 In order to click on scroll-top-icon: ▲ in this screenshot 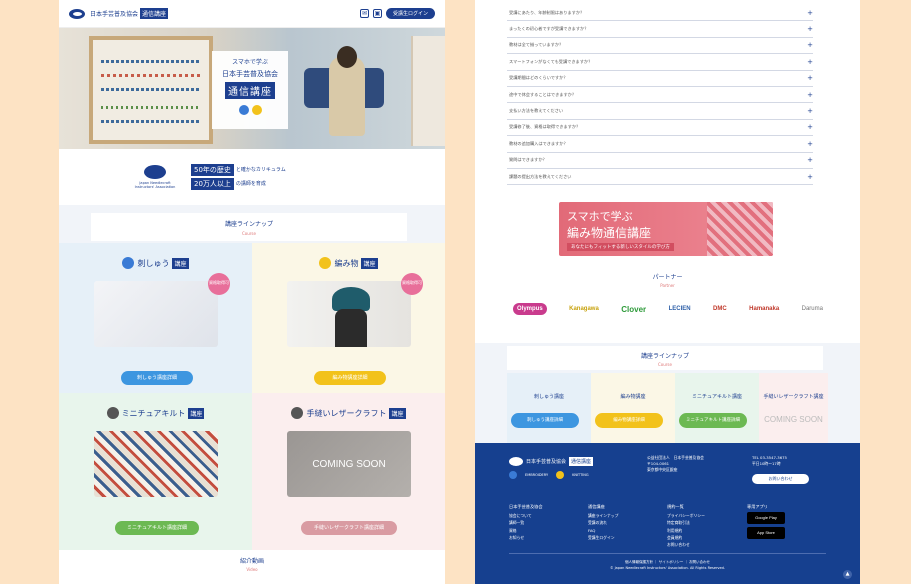, I will do `click(847, 574)`.